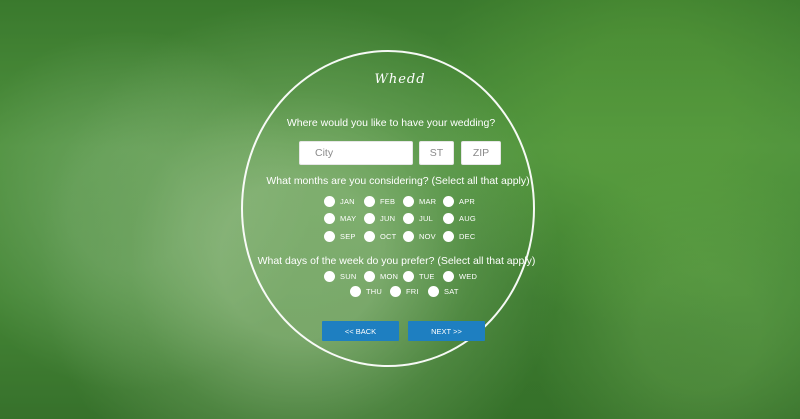 This screenshot has width=800, height=419. I want to click on month-label: NOV, so click(427, 236).